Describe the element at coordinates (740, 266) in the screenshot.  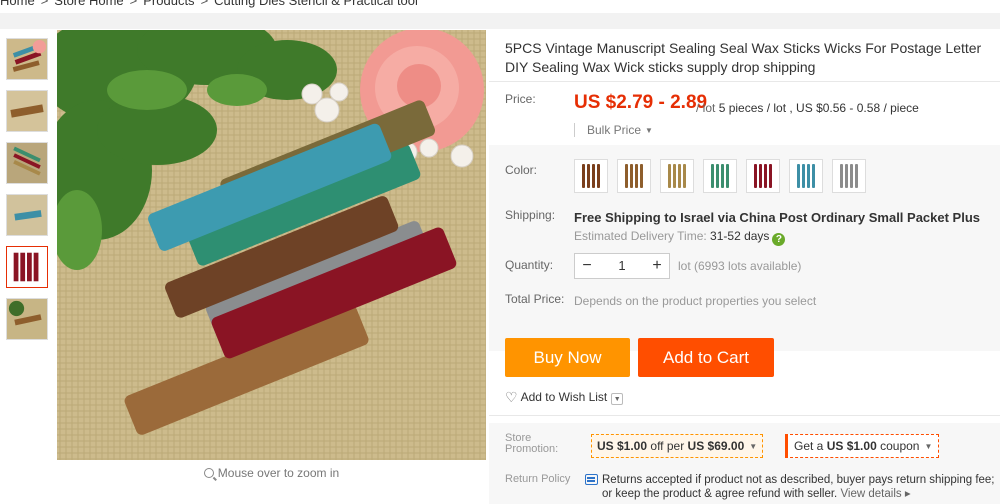
I see `quantity-availability: lot (6993 lots available)` at that location.